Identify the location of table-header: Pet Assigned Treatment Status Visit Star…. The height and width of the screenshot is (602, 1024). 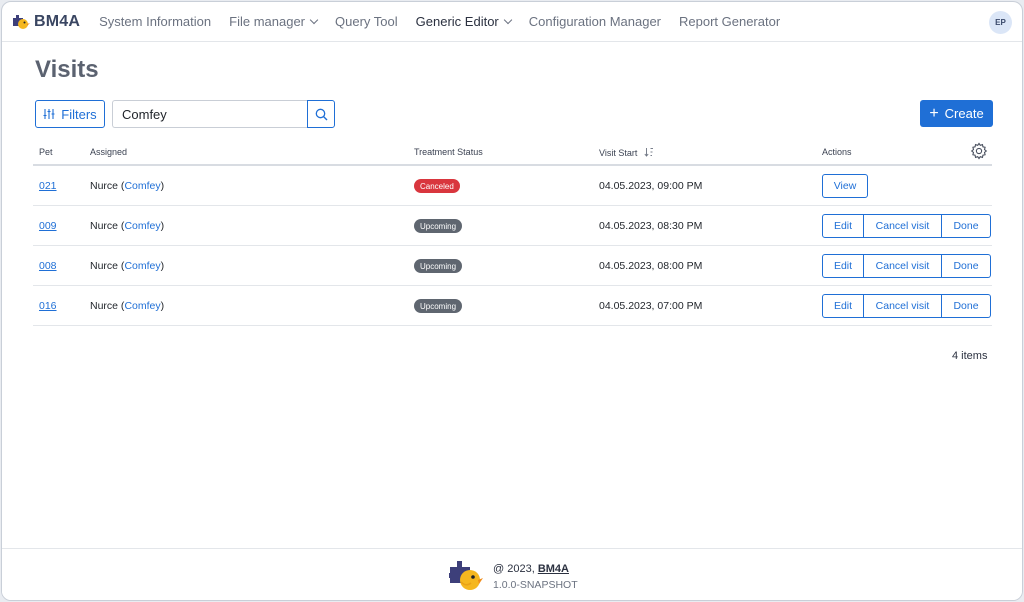
(512, 152).